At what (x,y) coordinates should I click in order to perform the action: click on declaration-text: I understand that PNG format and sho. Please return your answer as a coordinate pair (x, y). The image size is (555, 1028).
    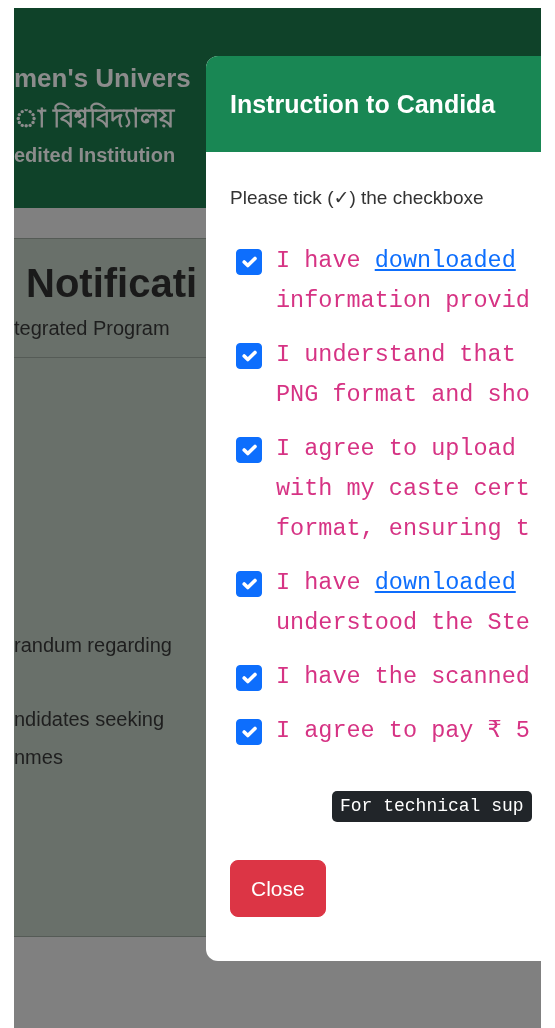
    Looking at the image, I should click on (403, 374).